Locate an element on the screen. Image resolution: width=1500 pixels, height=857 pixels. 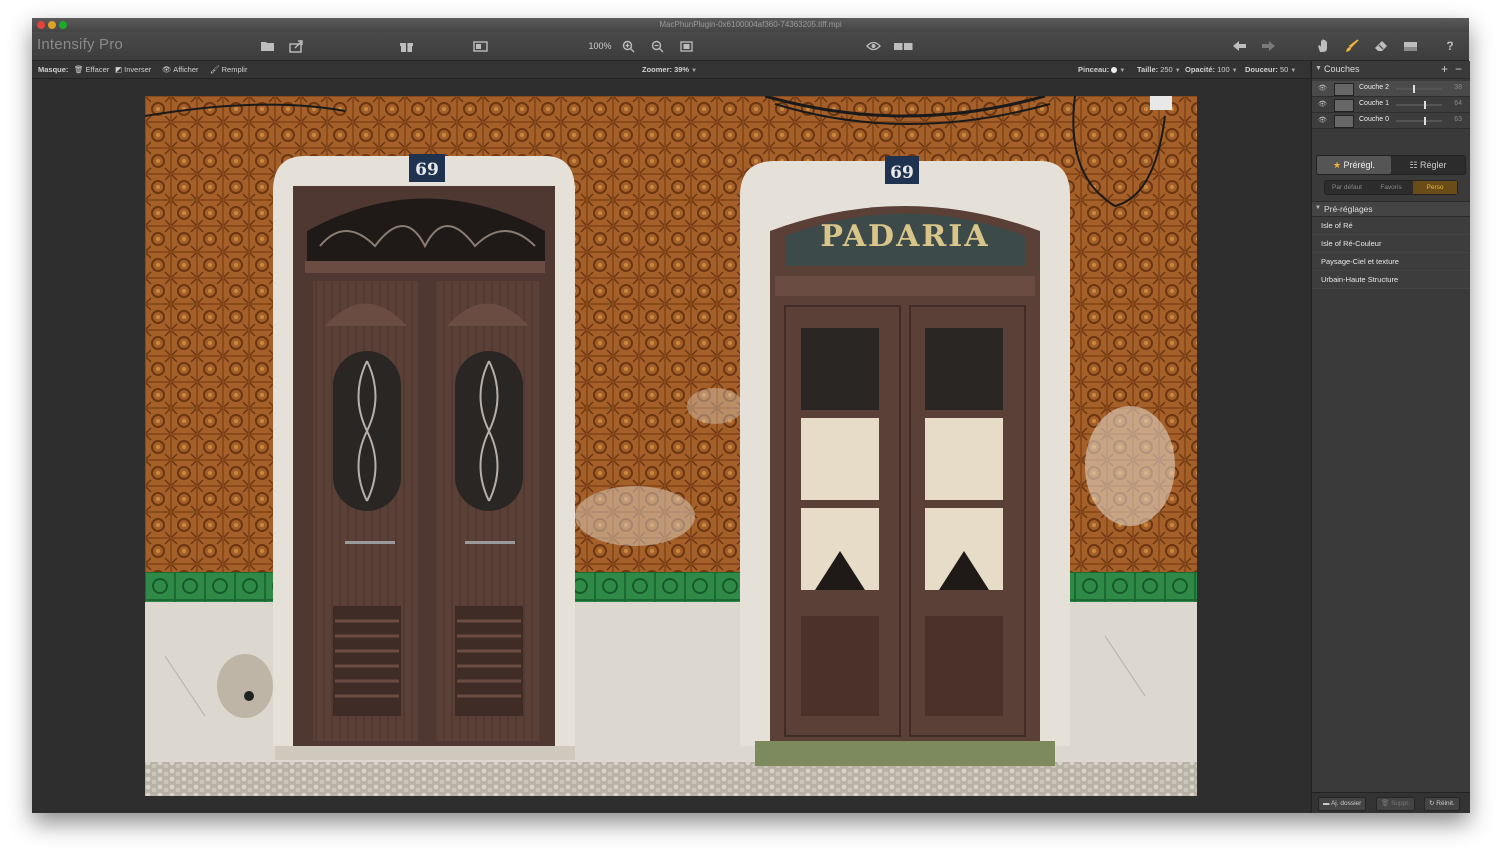
add-folder-button: ▬ Aj. dossier is located at coordinates (1342, 804).